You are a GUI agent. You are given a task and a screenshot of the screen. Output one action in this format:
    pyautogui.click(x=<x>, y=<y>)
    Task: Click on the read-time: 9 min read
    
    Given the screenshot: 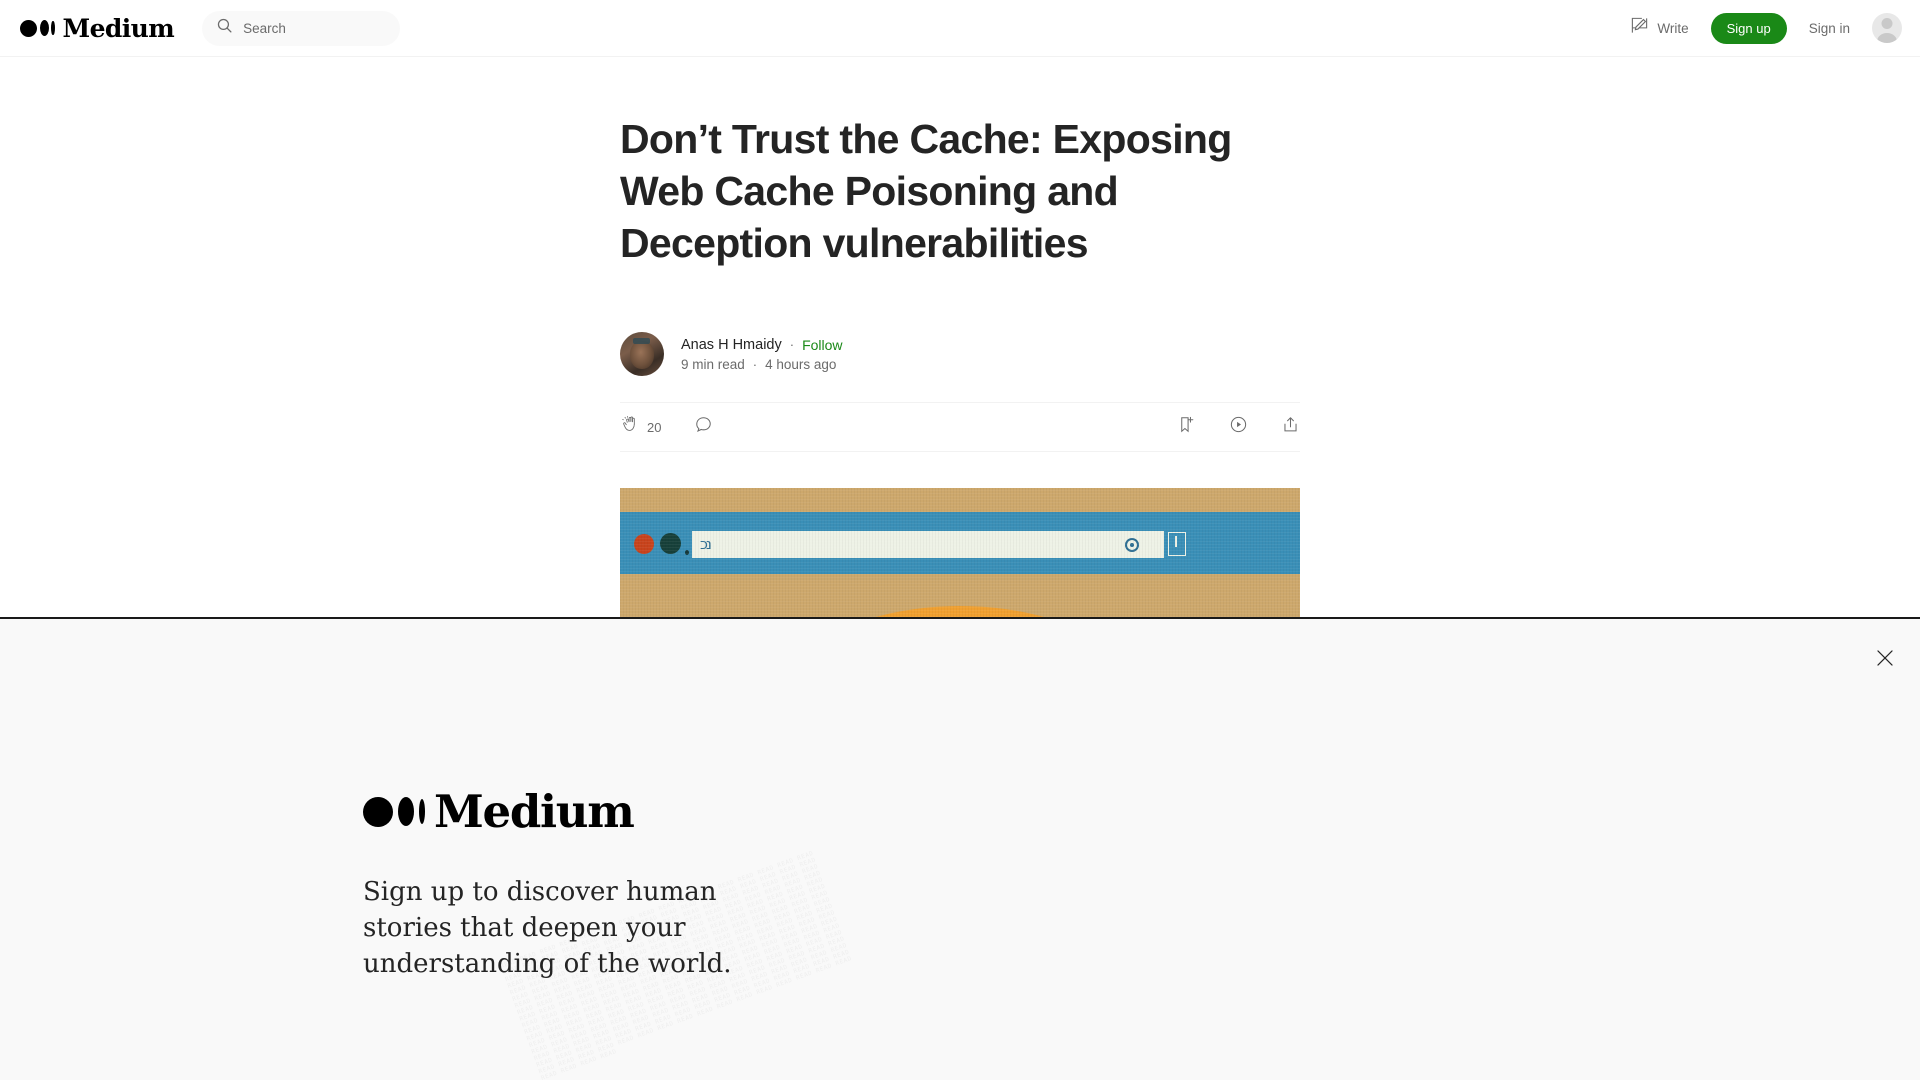 What is the action you would take?
    pyautogui.click(x=713, y=364)
    